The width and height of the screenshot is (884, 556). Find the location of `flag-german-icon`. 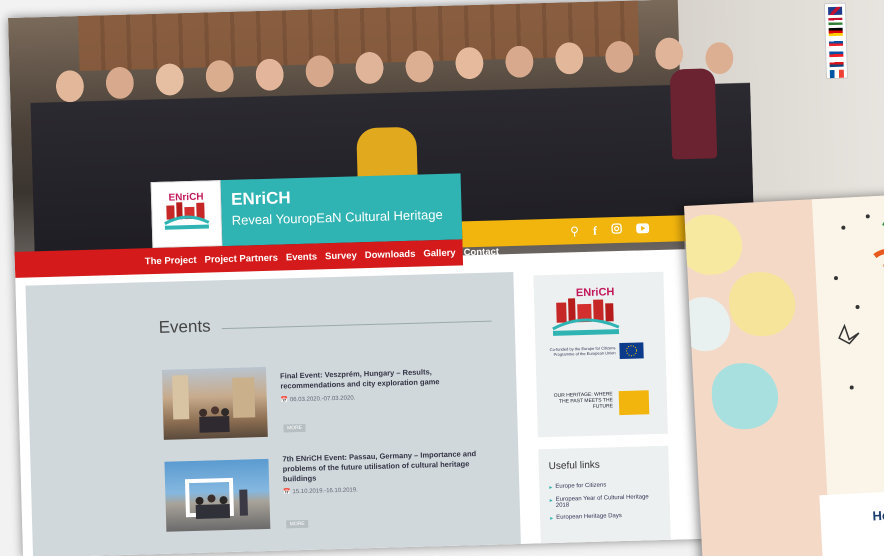

flag-german-icon is located at coordinates (835, 31).